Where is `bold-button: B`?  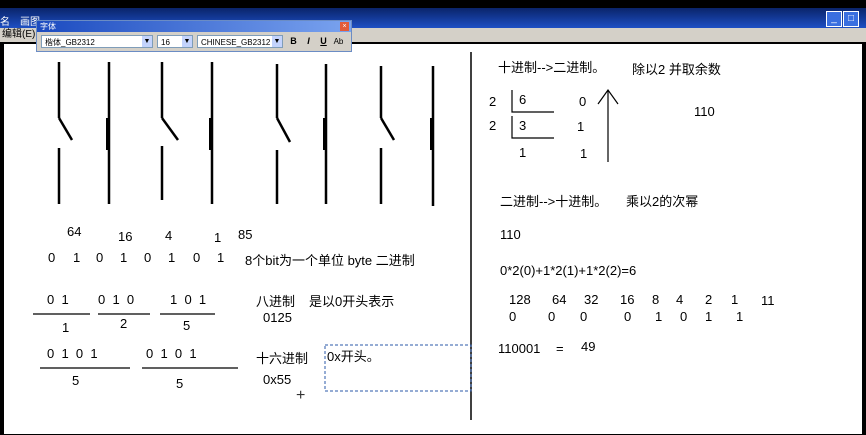 bold-button: B is located at coordinates (293, 41).